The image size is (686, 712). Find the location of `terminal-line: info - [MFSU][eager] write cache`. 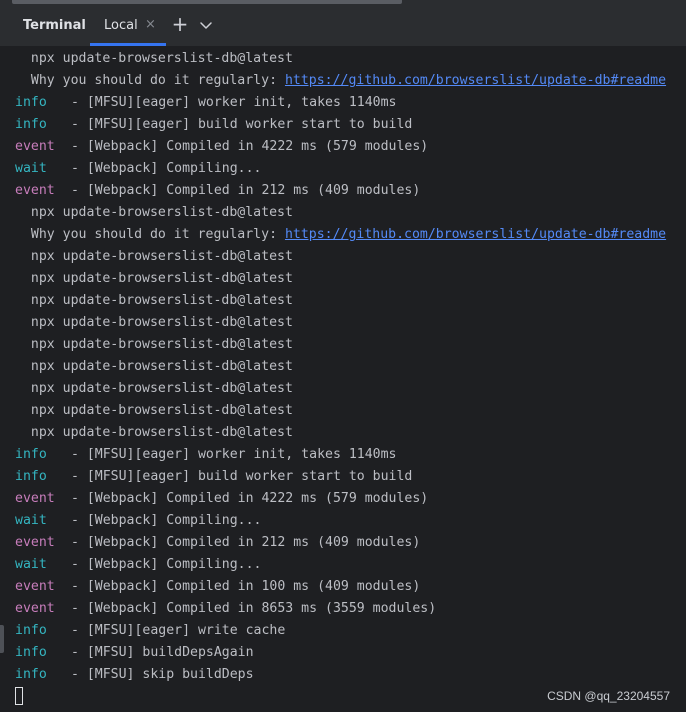

terminal-line: info - [MFSU][eager] write cache is located at coordinates (150, 631).